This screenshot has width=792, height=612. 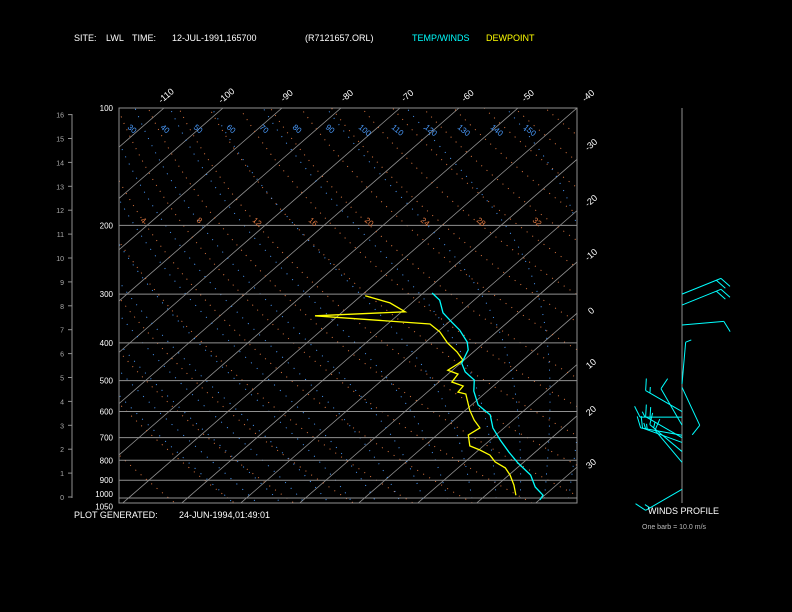 What do you see at coordinates (107, 480) in the screenshot?
I see `pressure-tick-label: 900` at bounding box center [107, 480].